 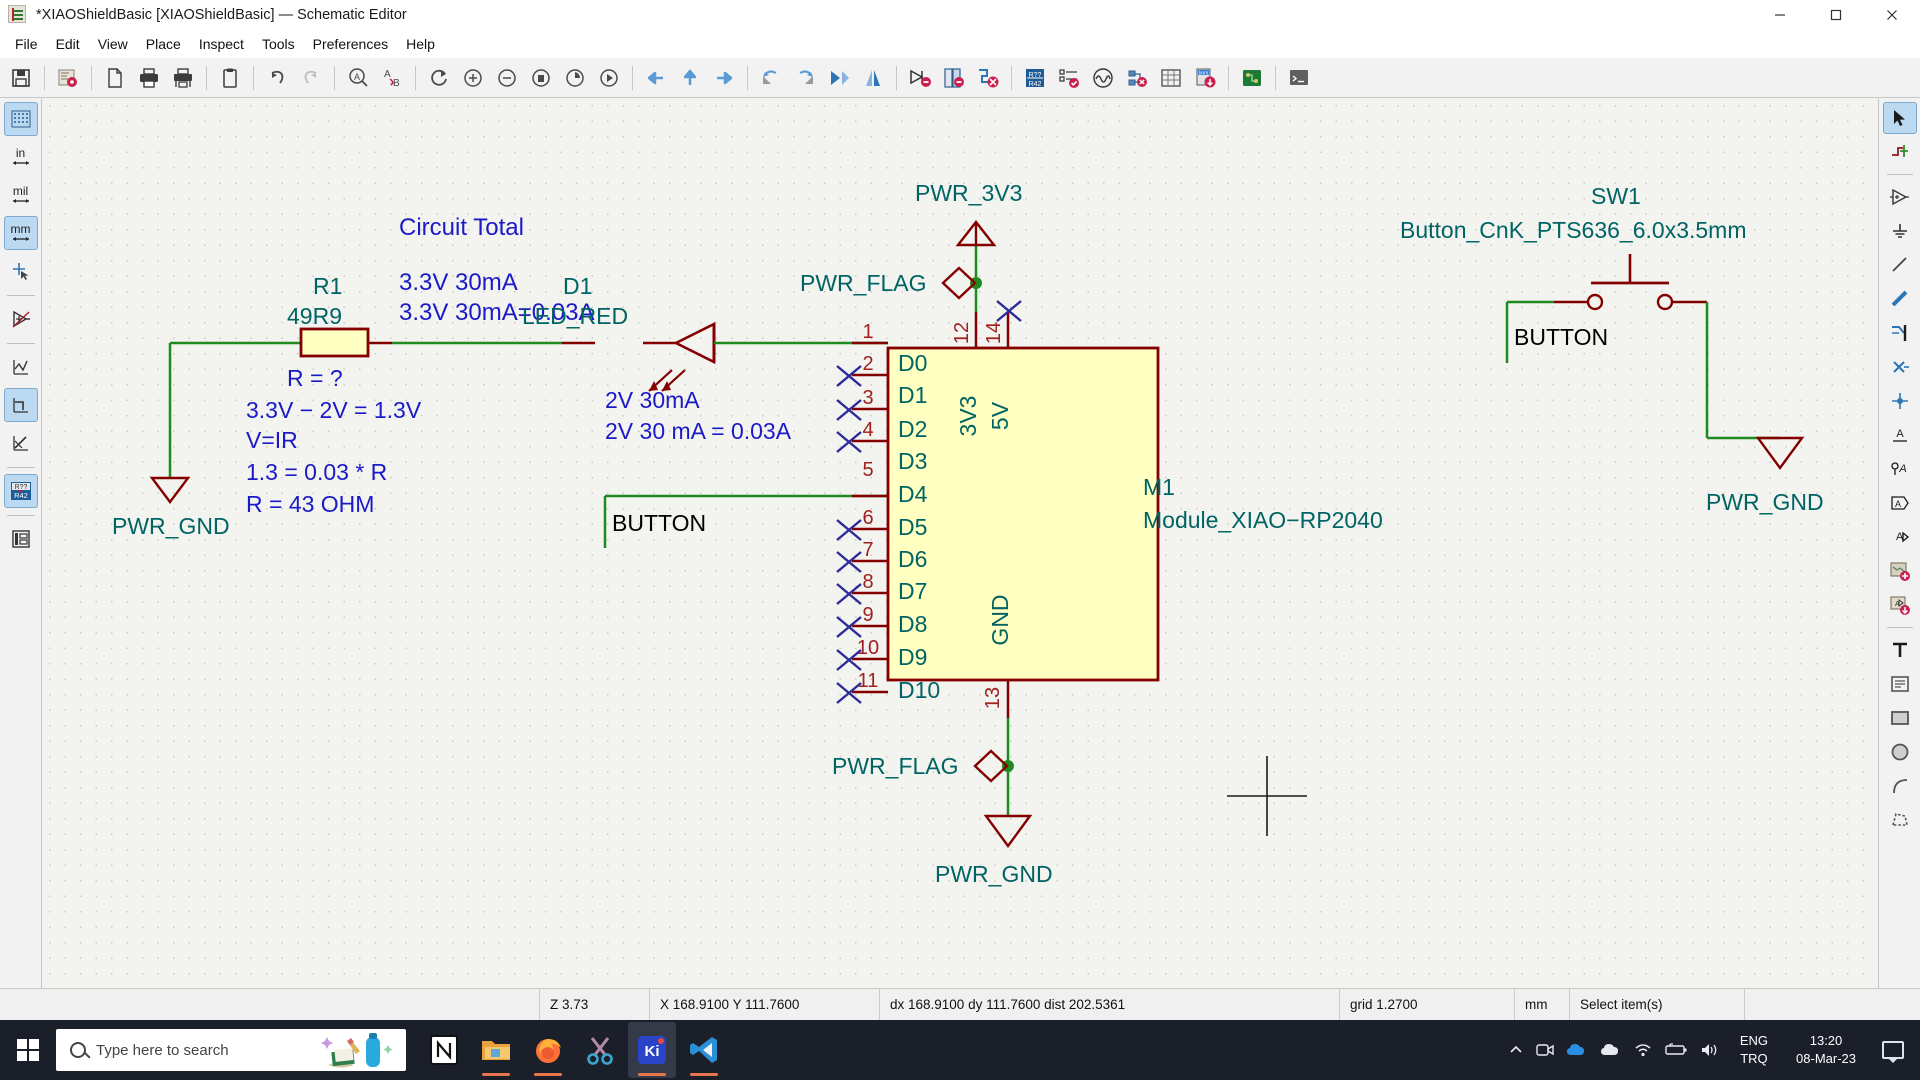 I want to click on find-replace-icon: AB, so click(x=392, y=78).